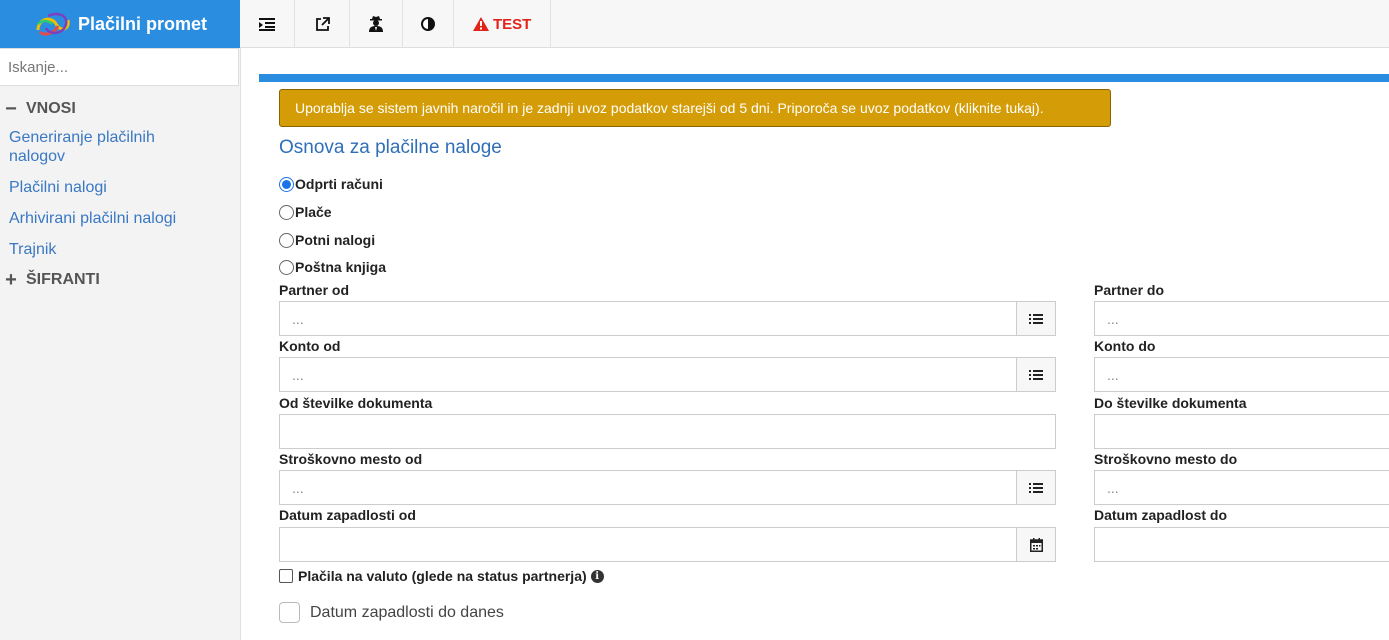 The width and height of the screenshot is (1389, 640). Describe the element at coordinates (648, 318) in the screenshot. I see `partner-od-input` at that location.